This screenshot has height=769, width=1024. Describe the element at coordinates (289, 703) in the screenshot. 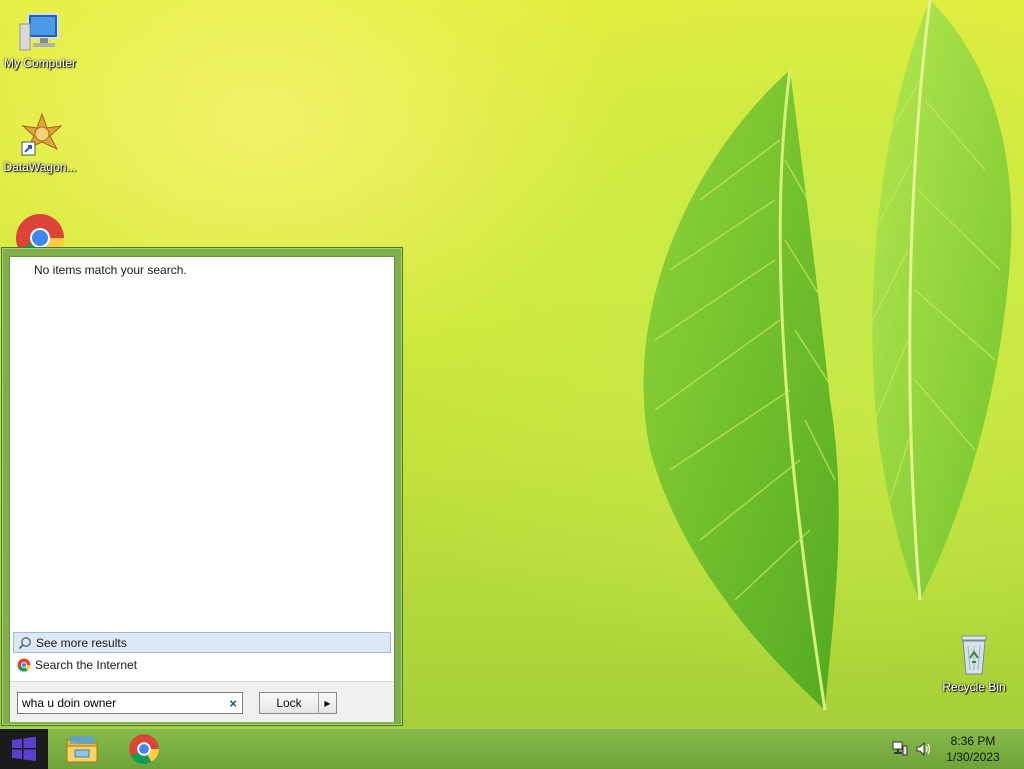

I see `lock-button: Lock` at that location.